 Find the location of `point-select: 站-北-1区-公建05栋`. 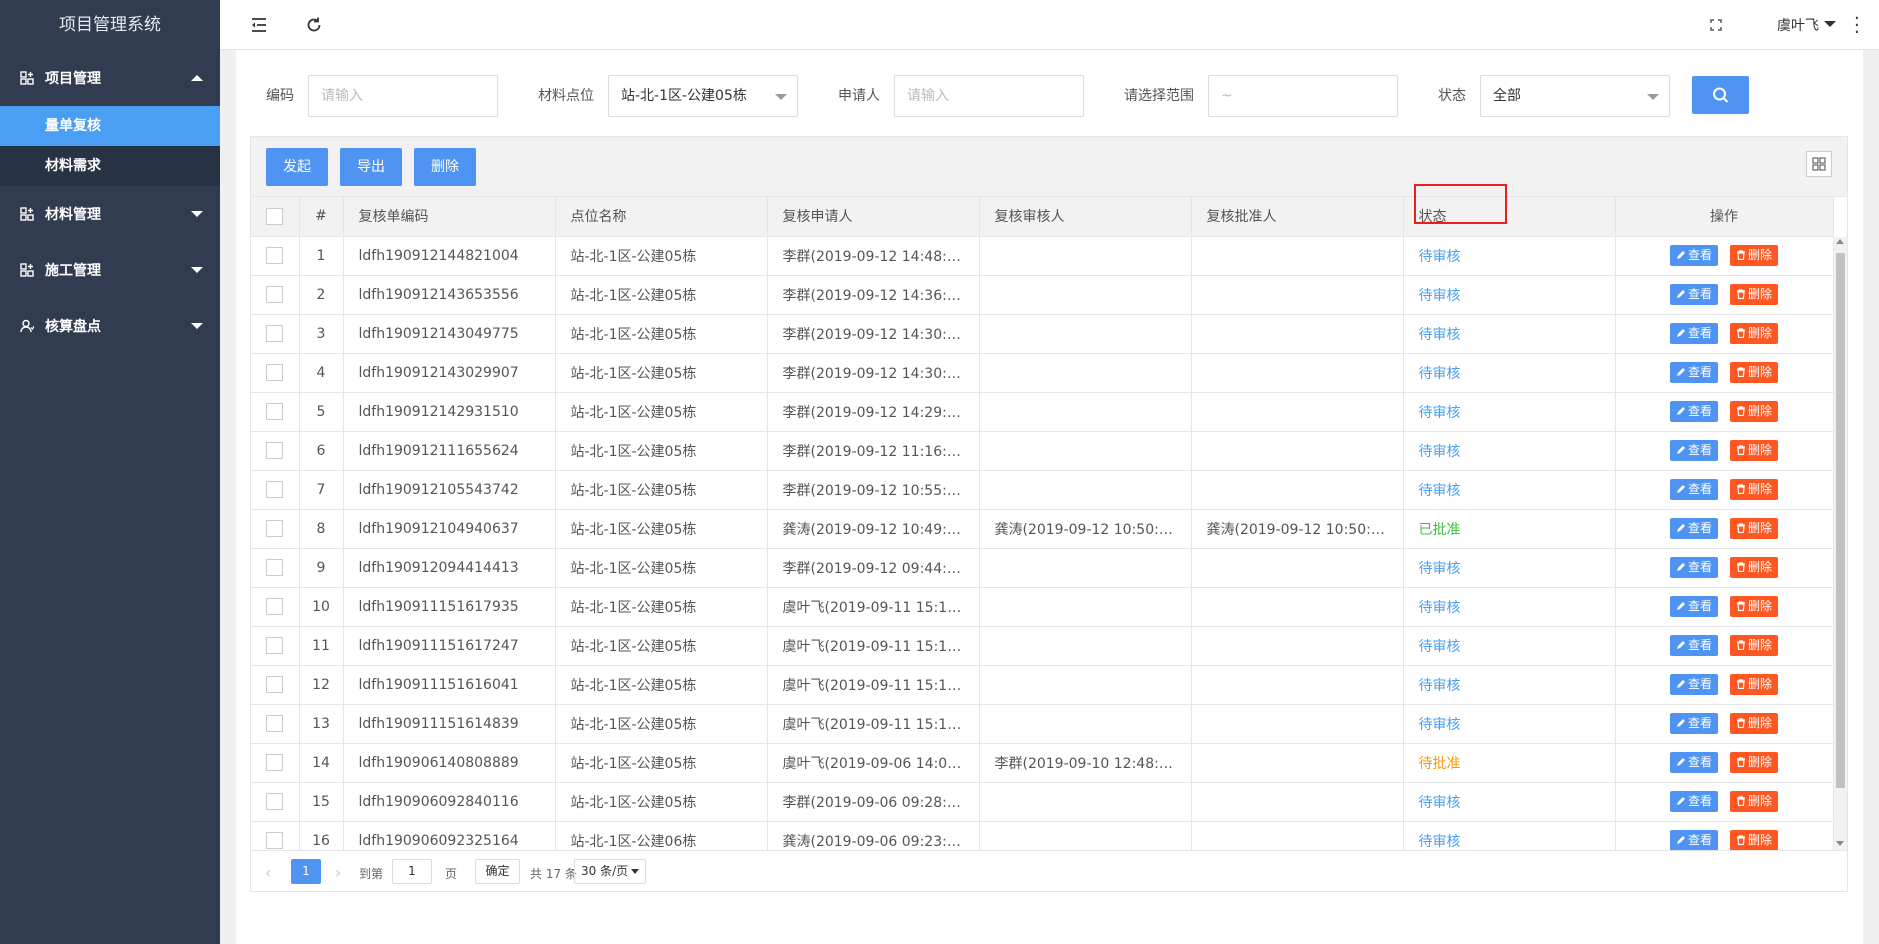

point-select: 站-北-1区-公建05栋 is located at coordinates (703, 96).